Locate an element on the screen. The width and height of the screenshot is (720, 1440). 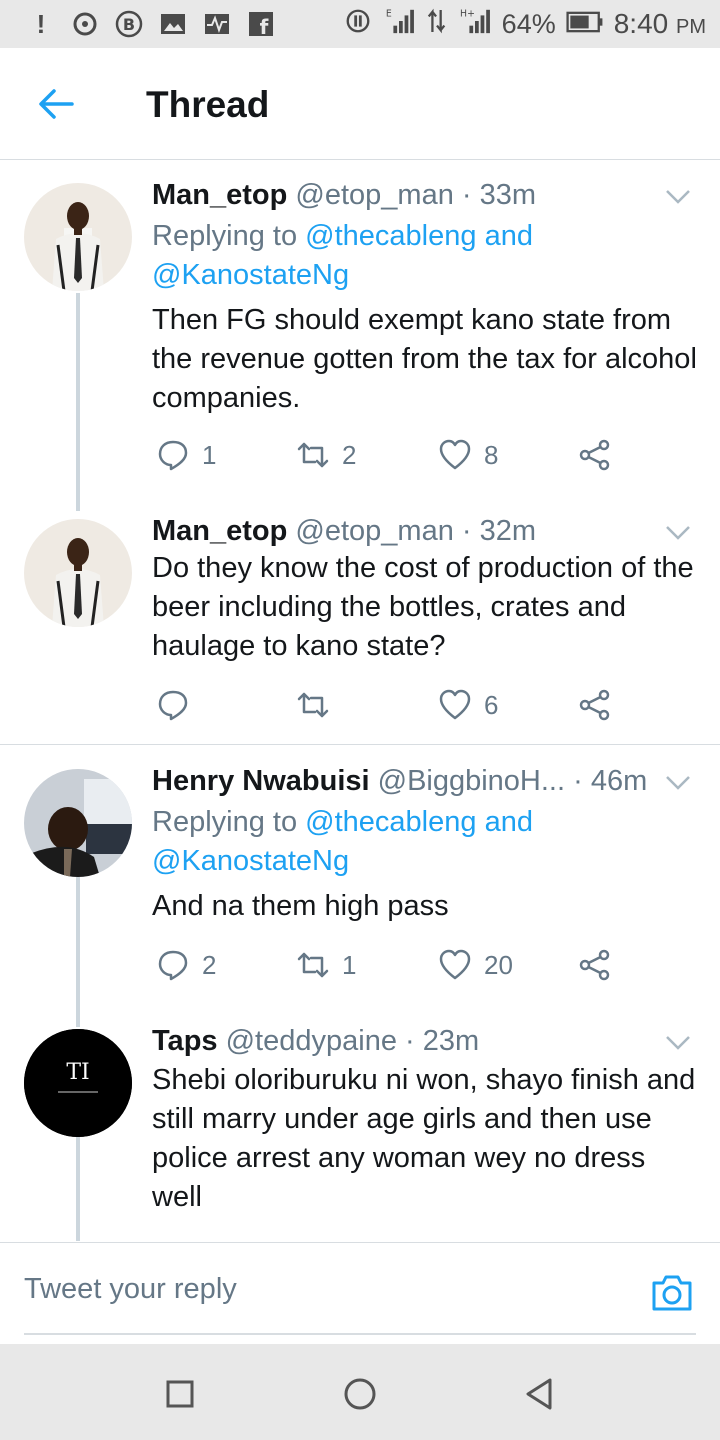
svg-text: B is located at coordinates (129, 24).